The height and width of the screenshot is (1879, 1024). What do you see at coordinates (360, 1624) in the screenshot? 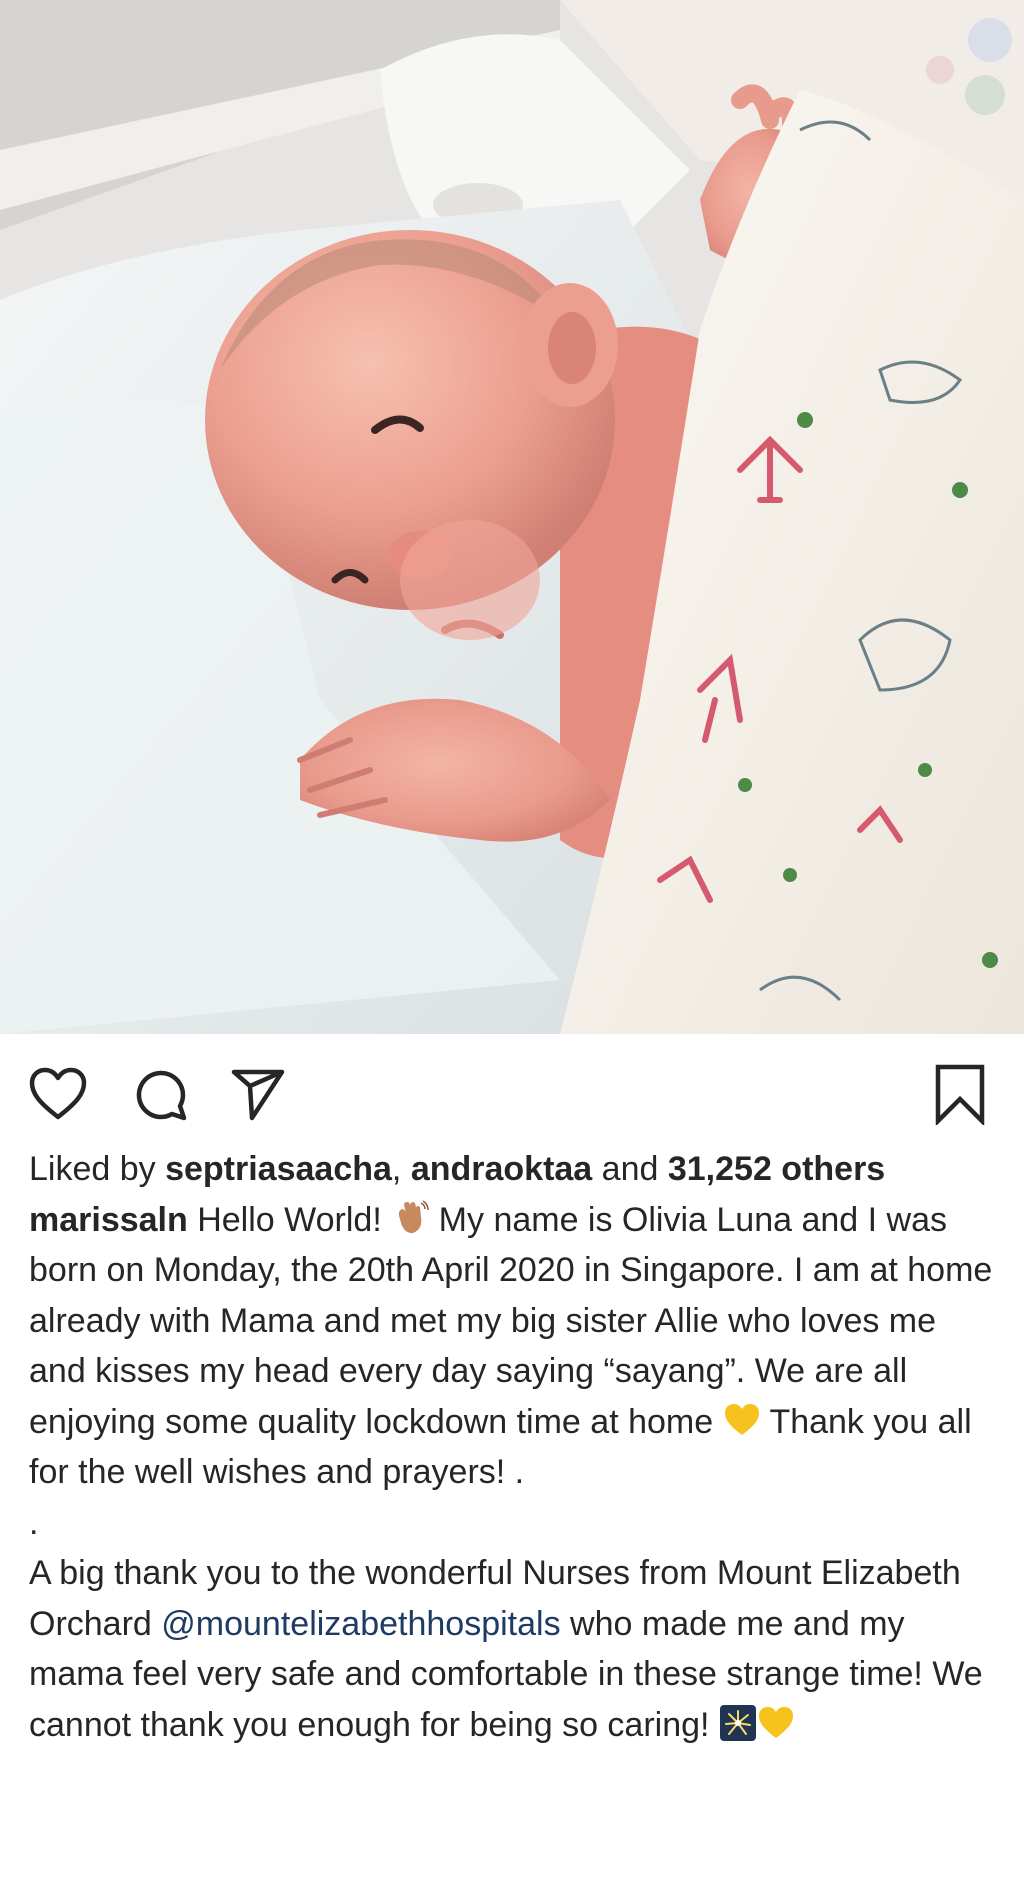
I see `hospital-mention-link: @mountelizabethhospitals` at bounding box center [360, 1624].